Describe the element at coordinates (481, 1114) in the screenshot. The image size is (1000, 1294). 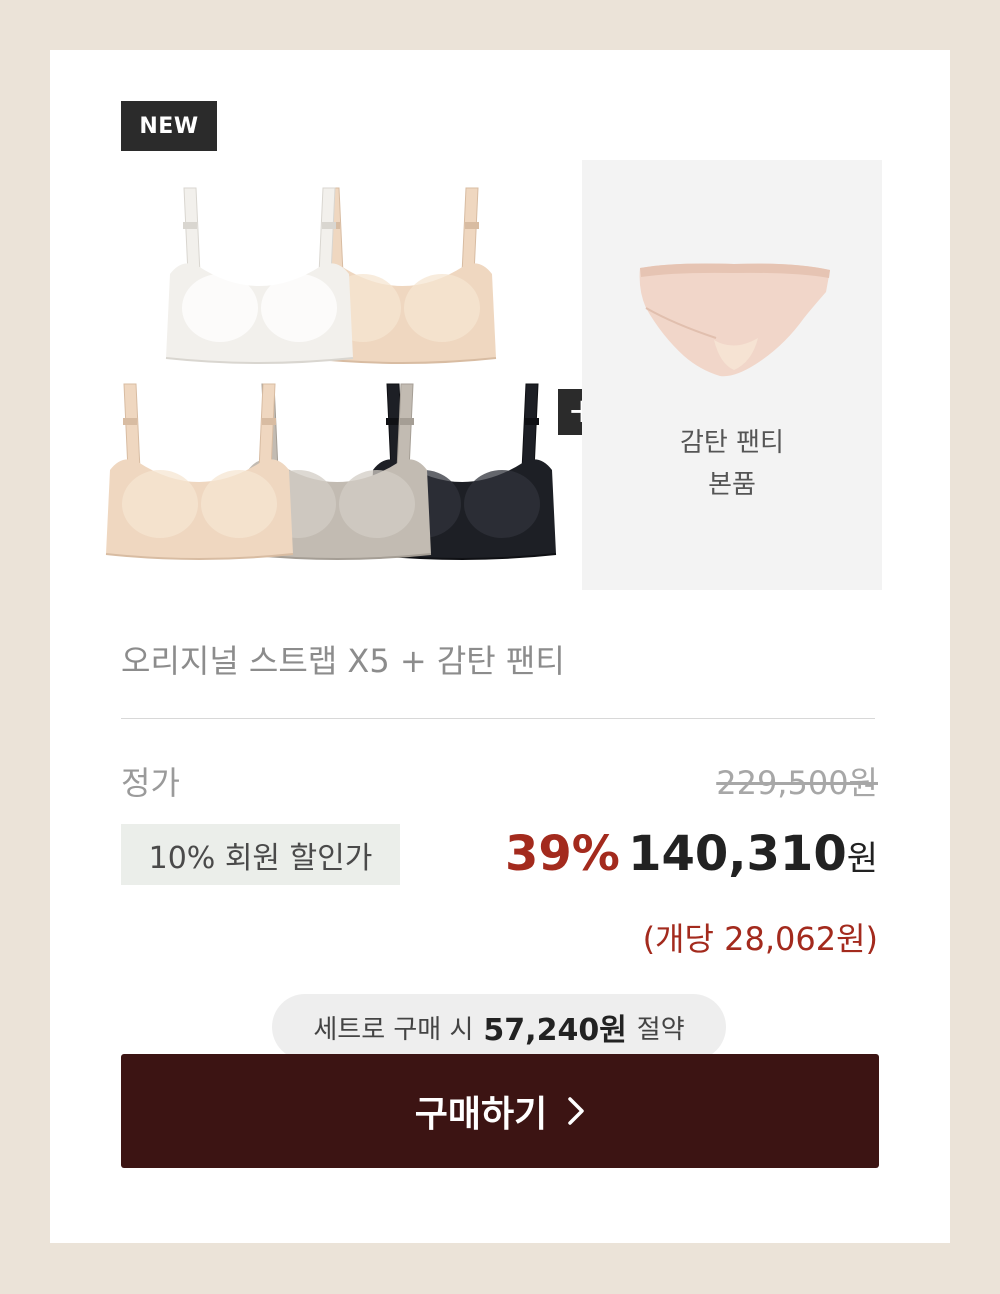
I see `buy-label: 구매하기` at that location.